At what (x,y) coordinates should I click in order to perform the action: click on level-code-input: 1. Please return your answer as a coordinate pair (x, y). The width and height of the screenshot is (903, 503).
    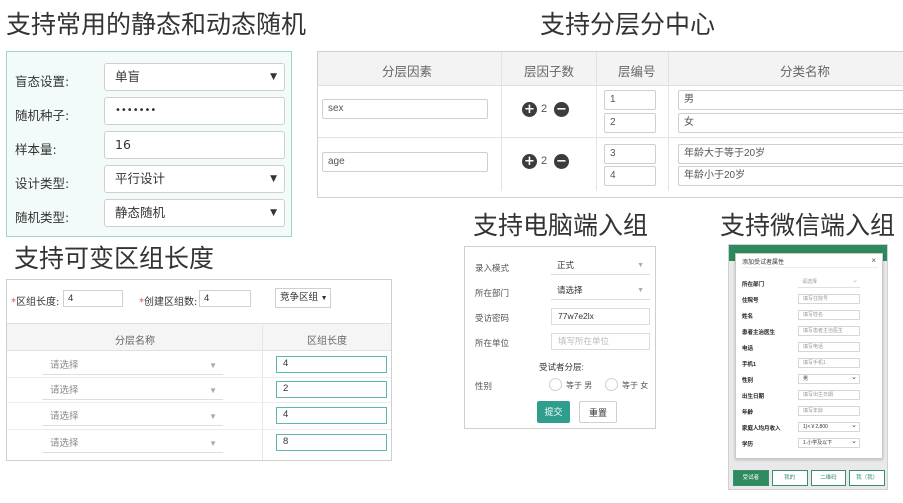
    Looking at the image, I should click on (630, 100).